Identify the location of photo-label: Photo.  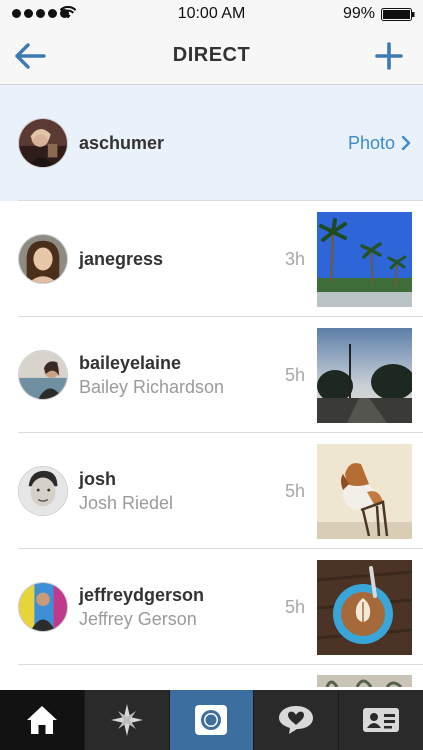
(371, 142).